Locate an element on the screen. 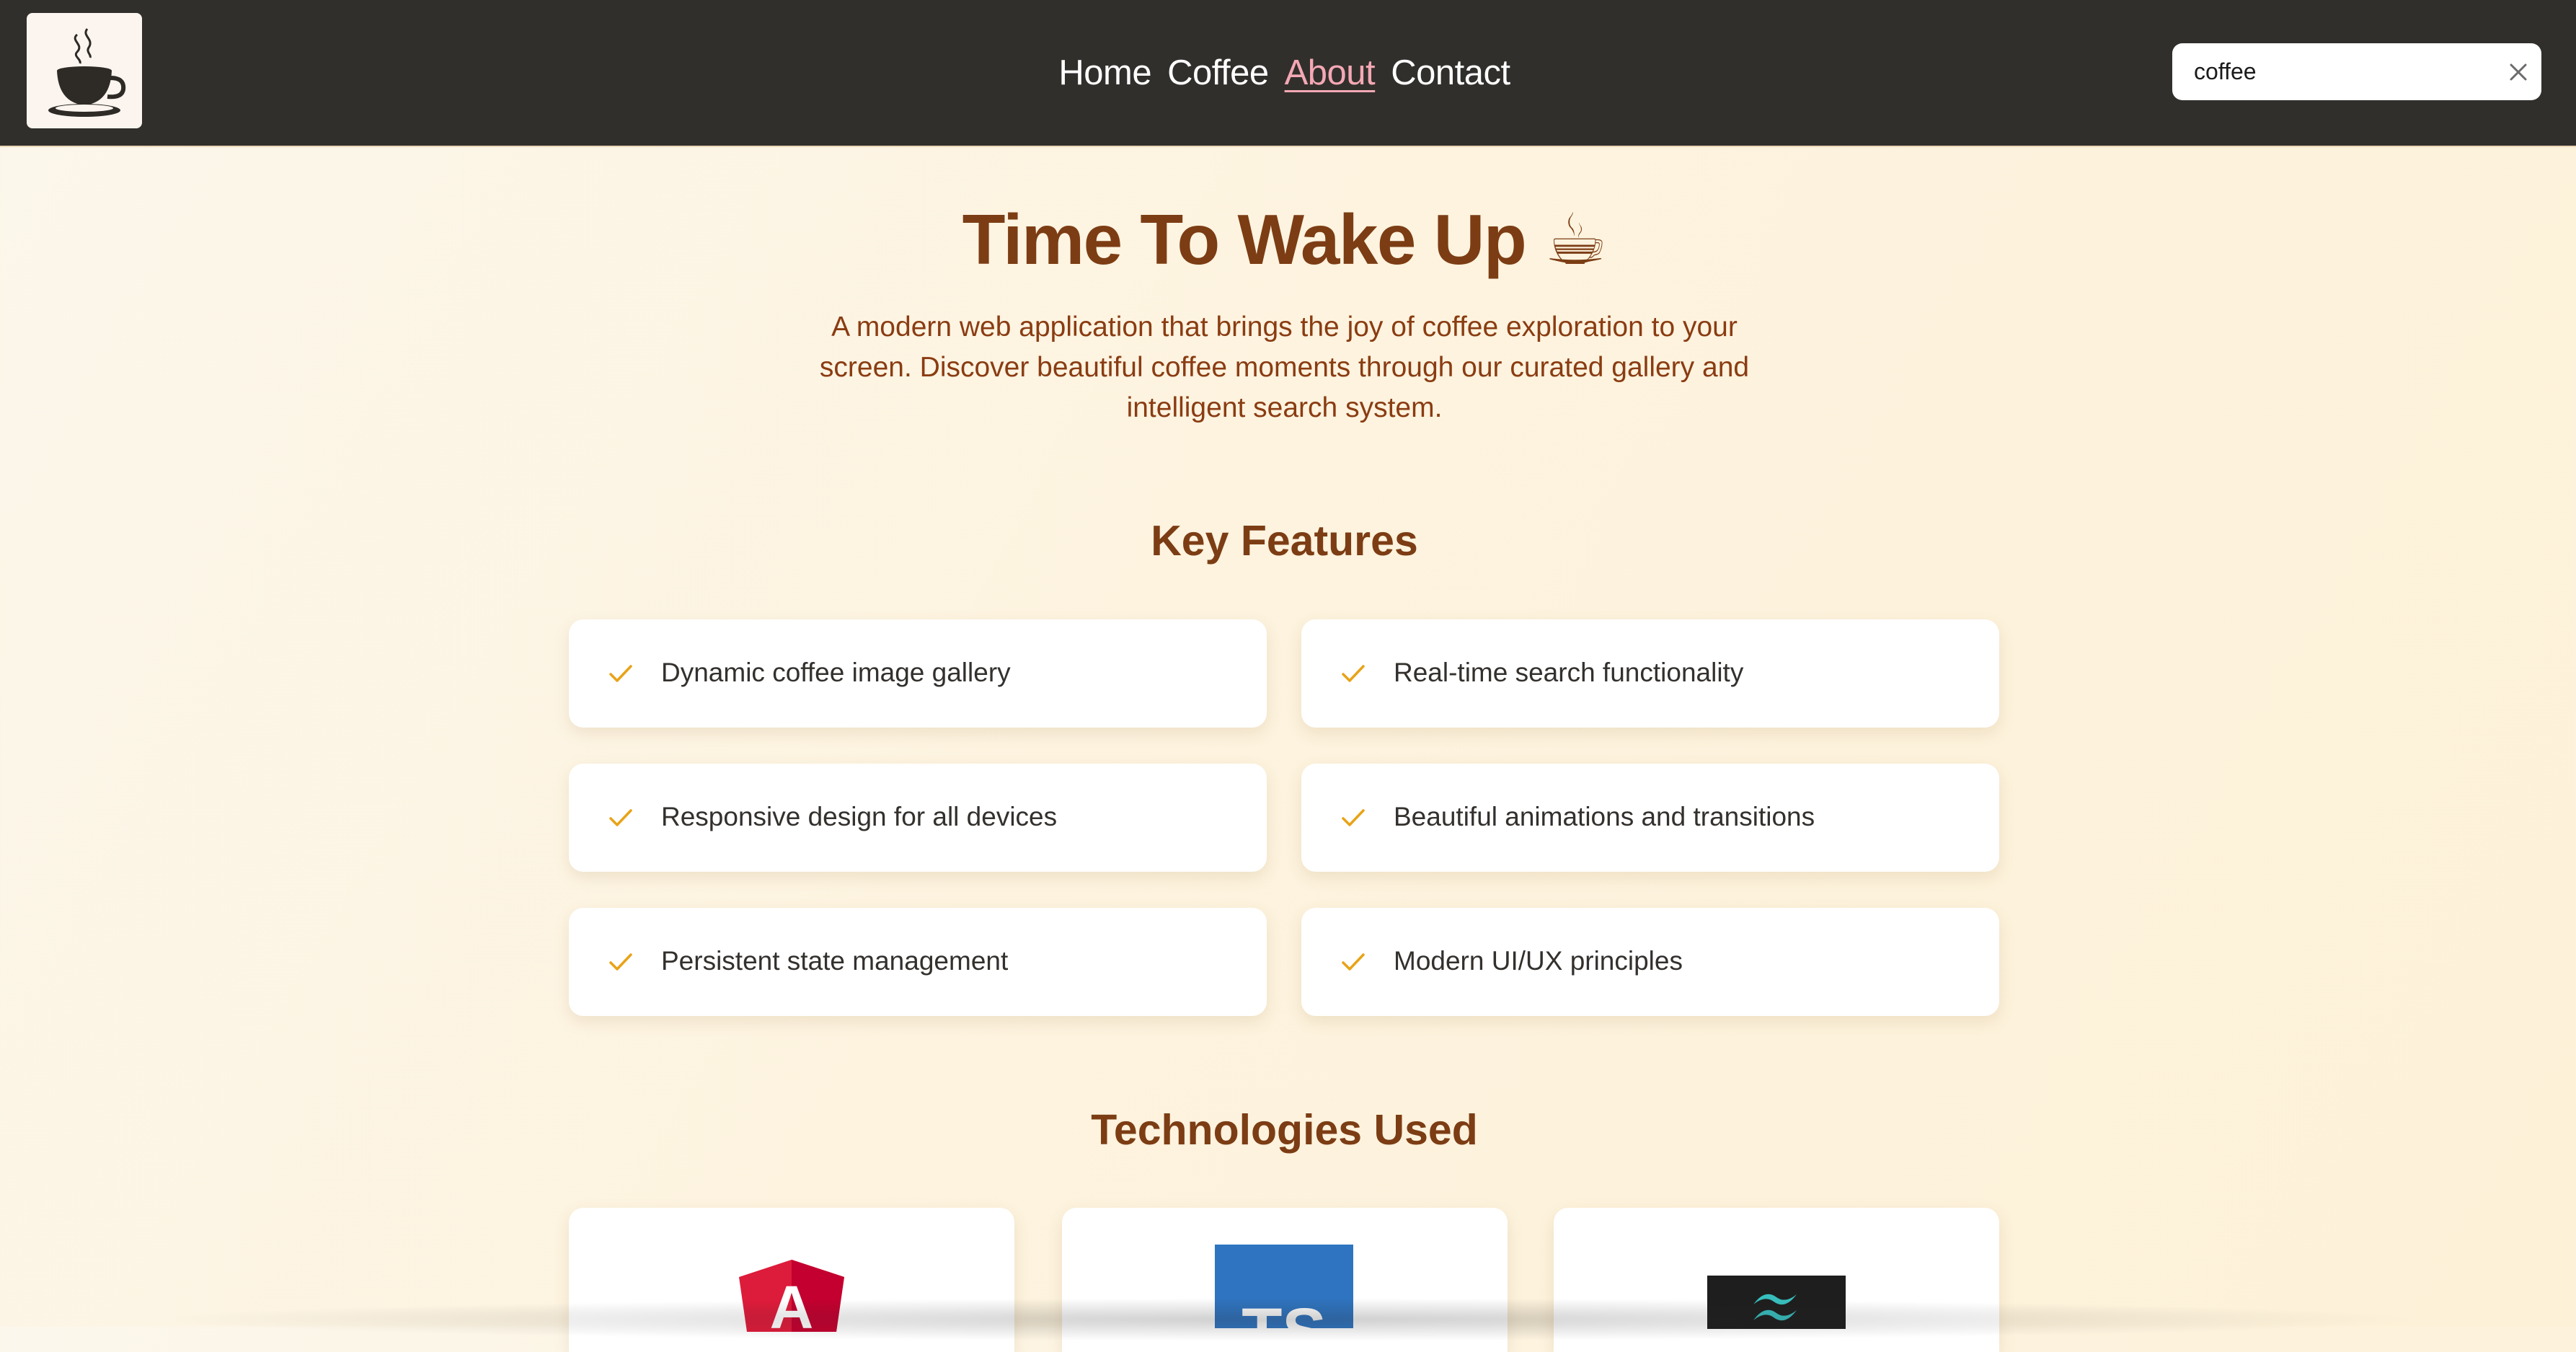 This screenshot has height=1352, width=2576. feature-label: Real-time search functionality is located at coordinates (1569, 672).